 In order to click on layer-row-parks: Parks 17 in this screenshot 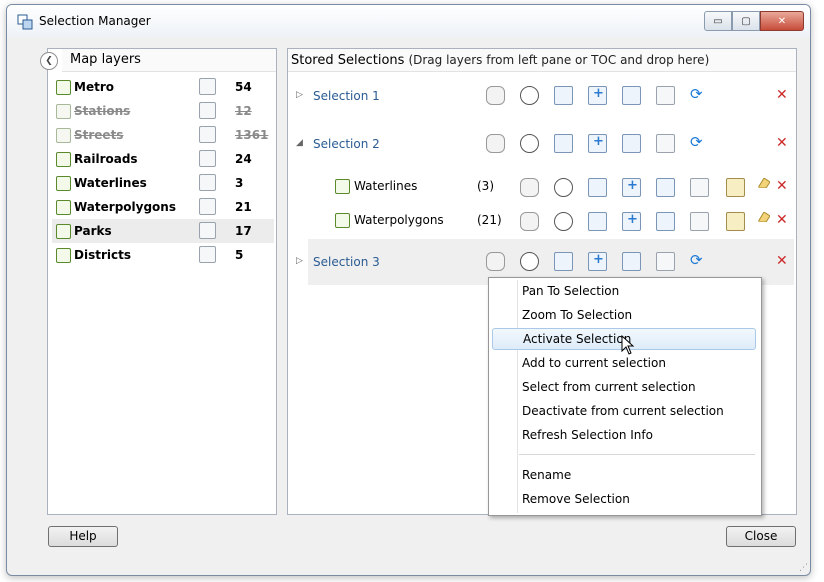, I will do `click(163, 231)`.